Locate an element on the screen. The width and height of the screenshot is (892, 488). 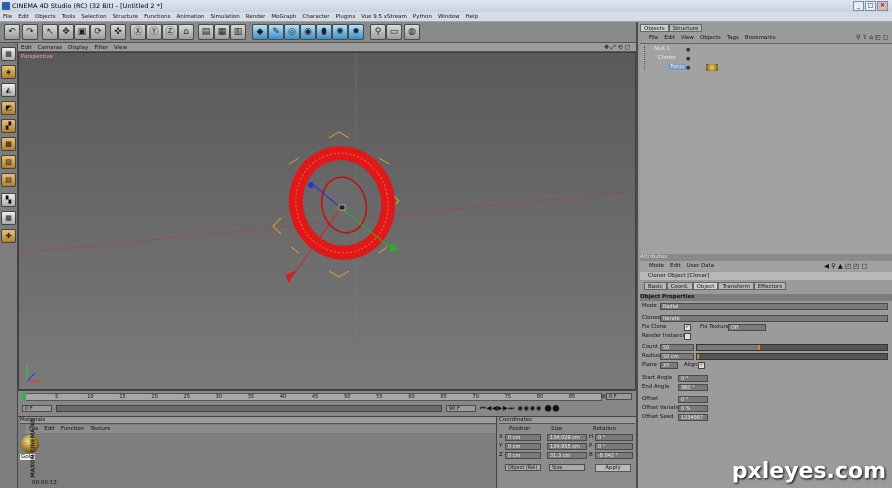
material-tag-icon is located at coordinates (712, 67).